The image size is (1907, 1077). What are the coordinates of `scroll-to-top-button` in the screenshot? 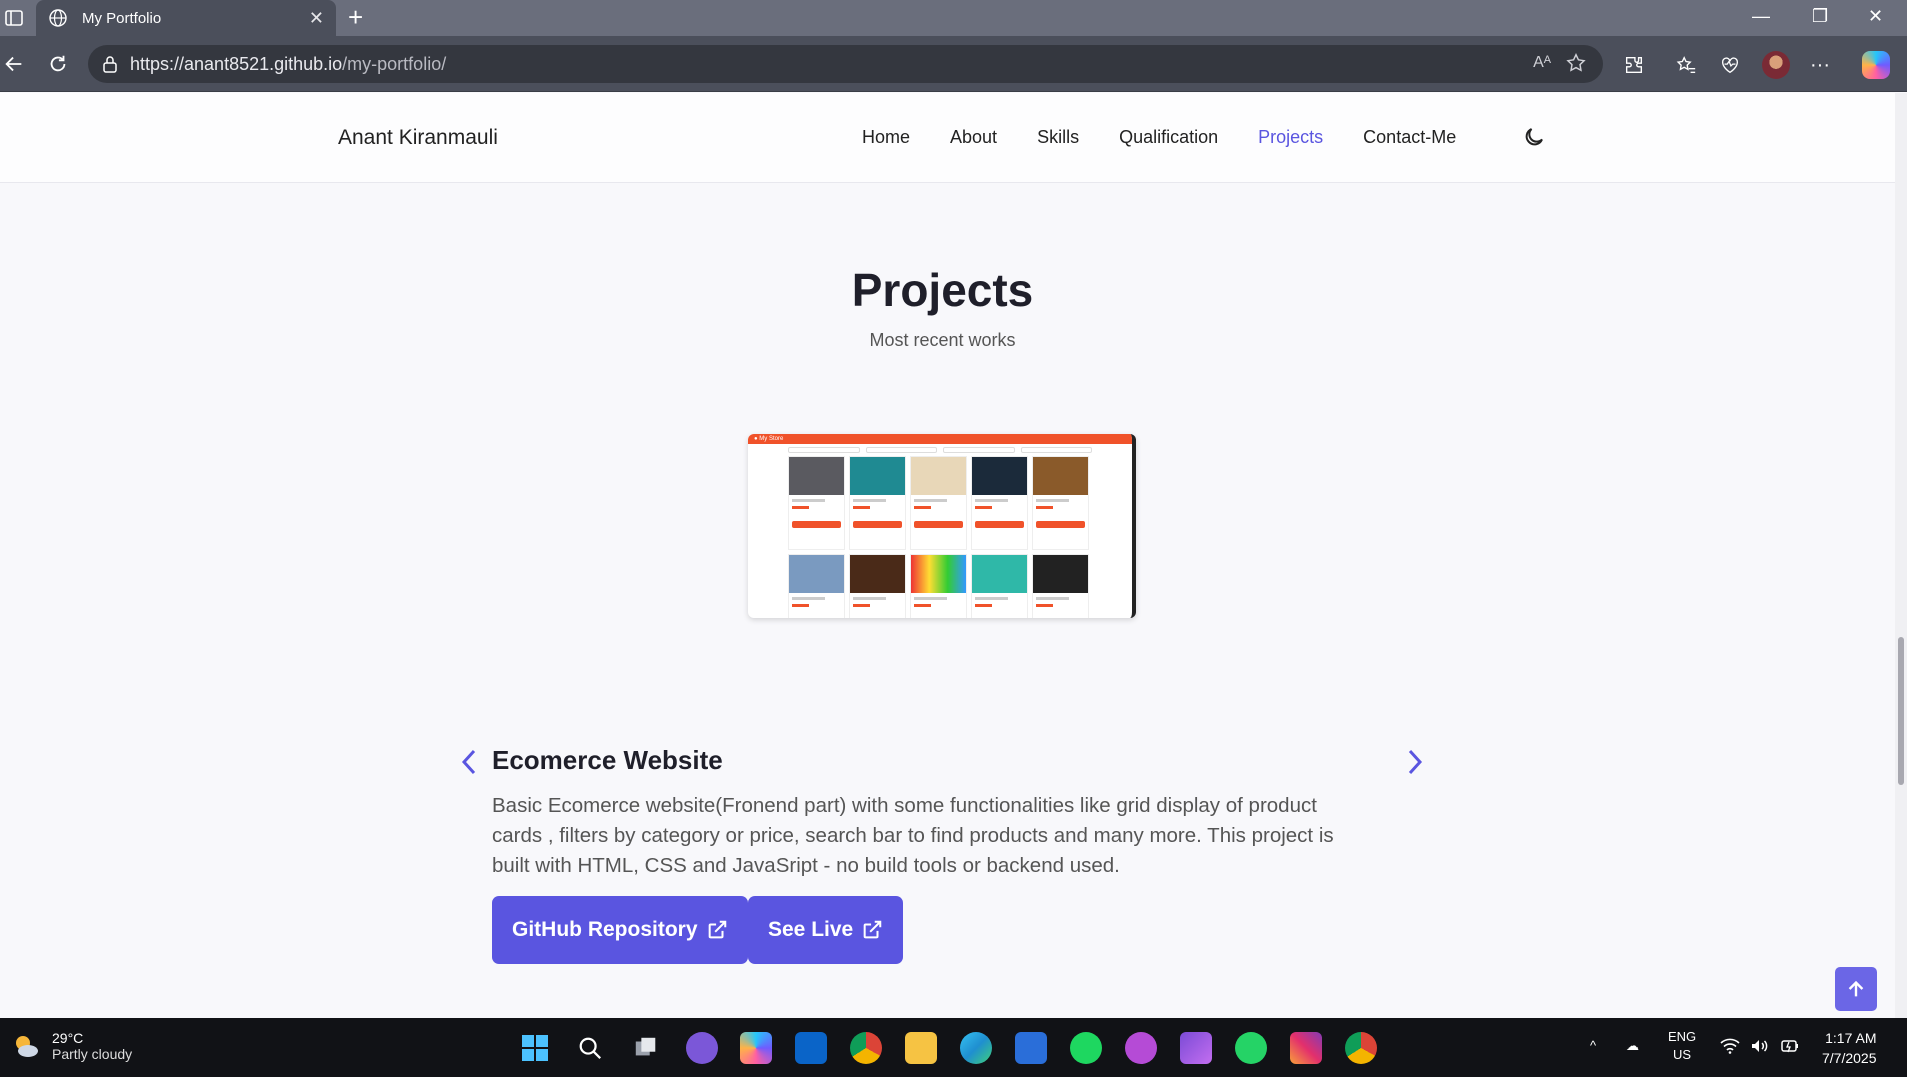 It's located at (1856, 989).